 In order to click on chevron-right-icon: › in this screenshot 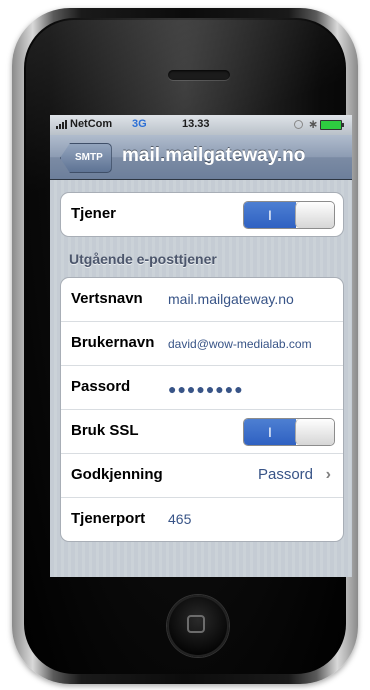, I will do `click(328, 474)`.